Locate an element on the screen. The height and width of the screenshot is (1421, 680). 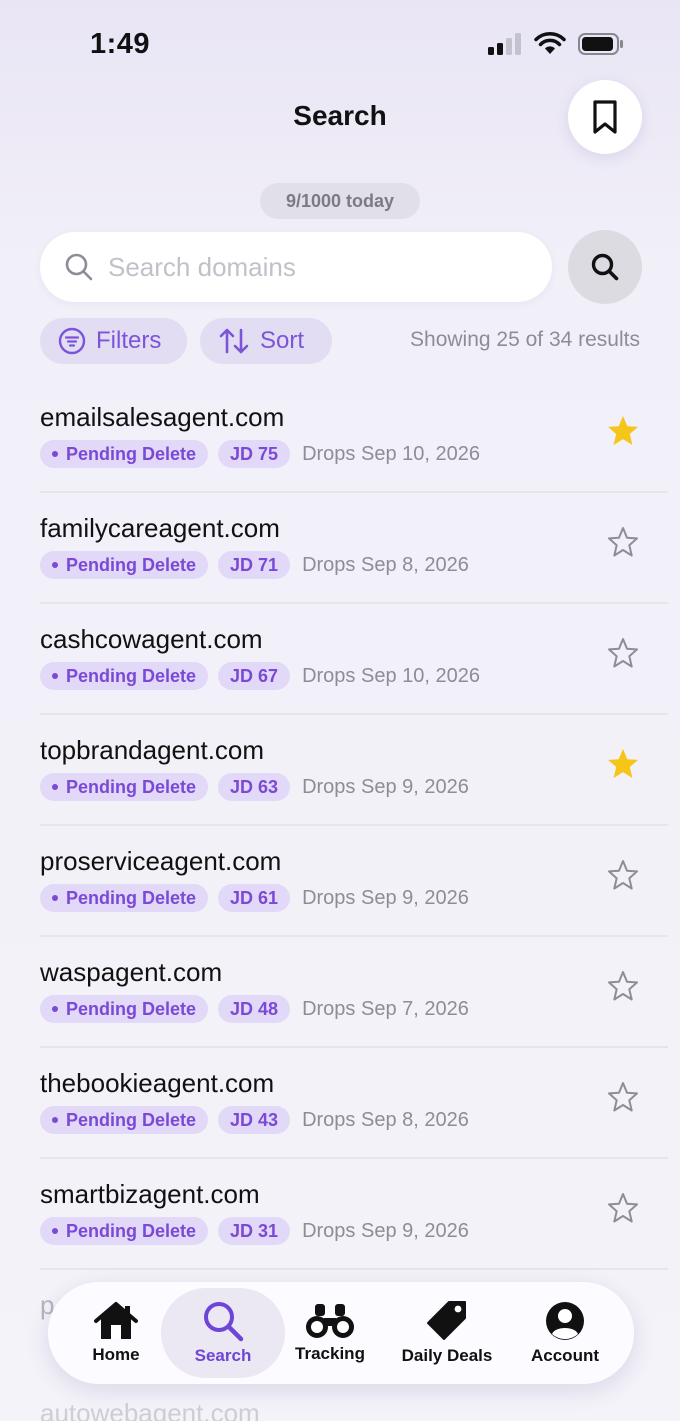
tab-bar: Home Search Tracking Daily Deals Account is located at coordinates (341, 1333).